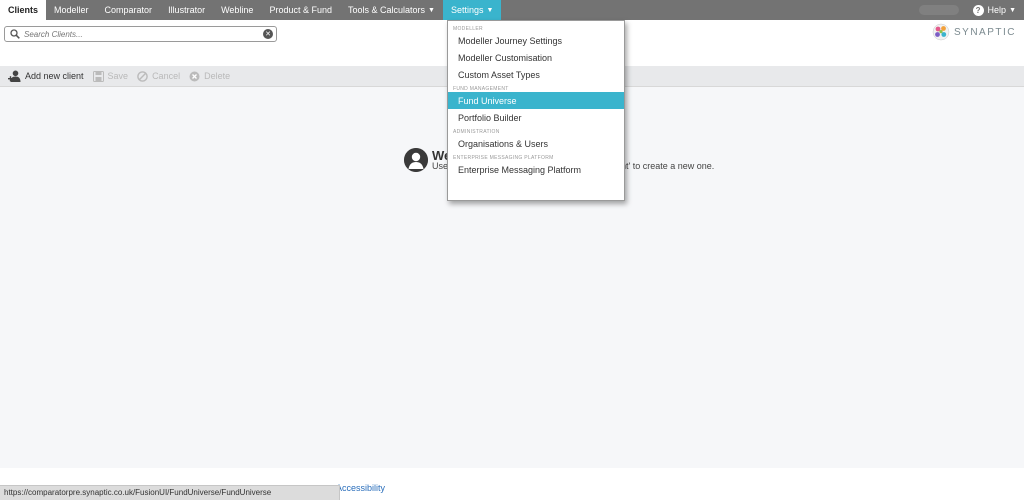  I want to click on tab-label: Webline, so click(237, 10).